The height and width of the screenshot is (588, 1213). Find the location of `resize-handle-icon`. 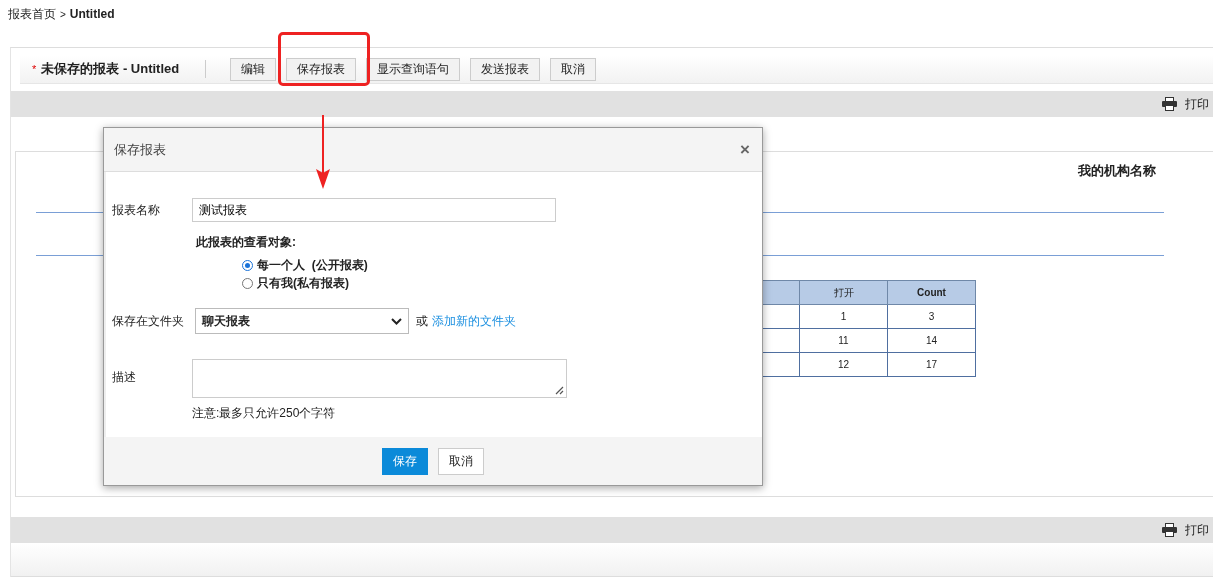

resize-handle-icon is located at coordinates (559, 390).